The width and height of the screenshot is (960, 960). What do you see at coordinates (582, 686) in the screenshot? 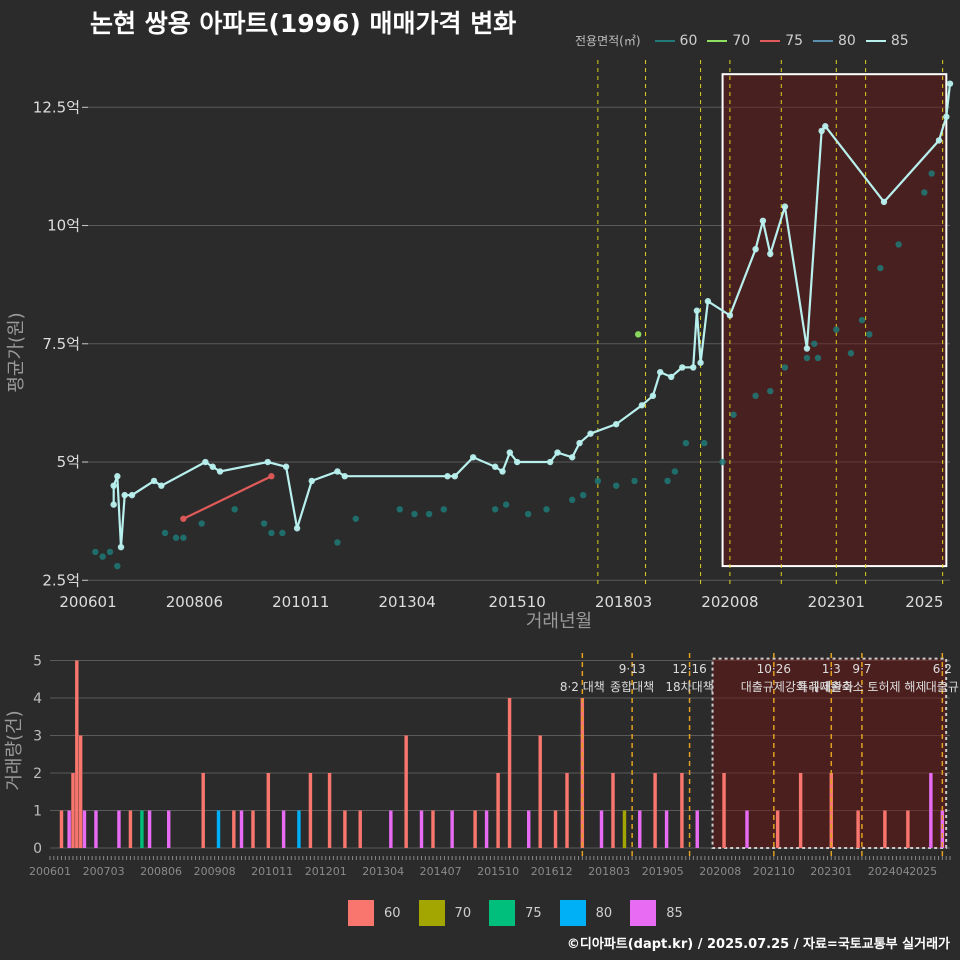
I see `policy-name-label: 8·2 대책` at bounding box center [582, 686].